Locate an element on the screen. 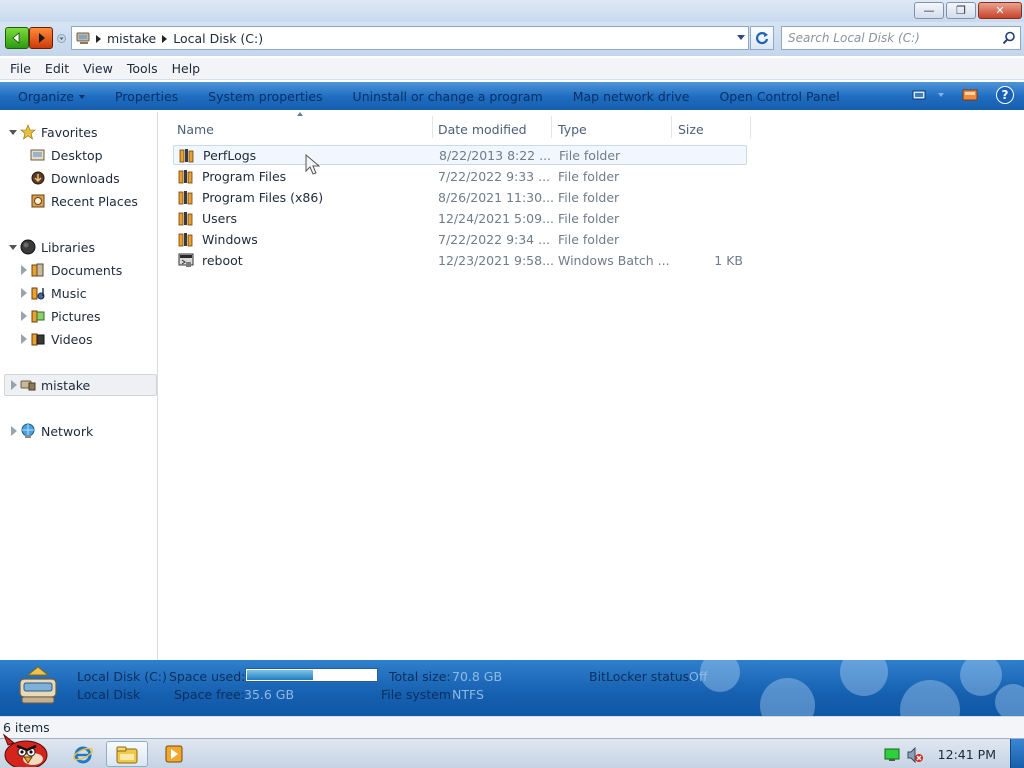 The image size is (1024, 768). nav-desktop: Desktop is located at coordinates (66, 155).